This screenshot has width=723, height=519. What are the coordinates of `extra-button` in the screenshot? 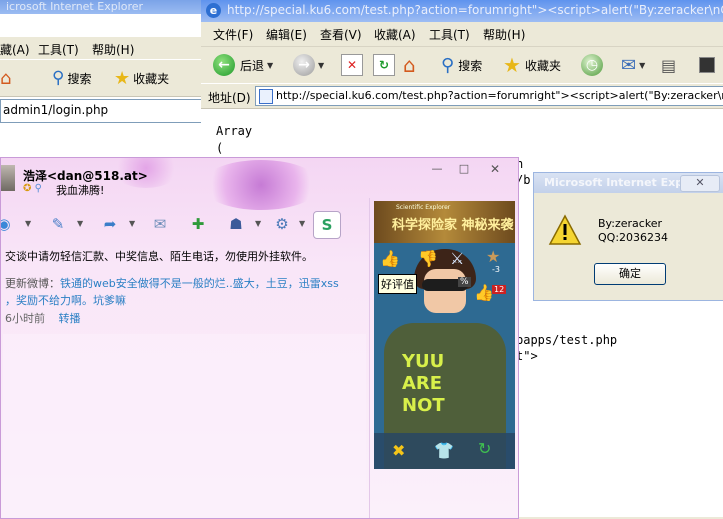 It's located at (707, 65).